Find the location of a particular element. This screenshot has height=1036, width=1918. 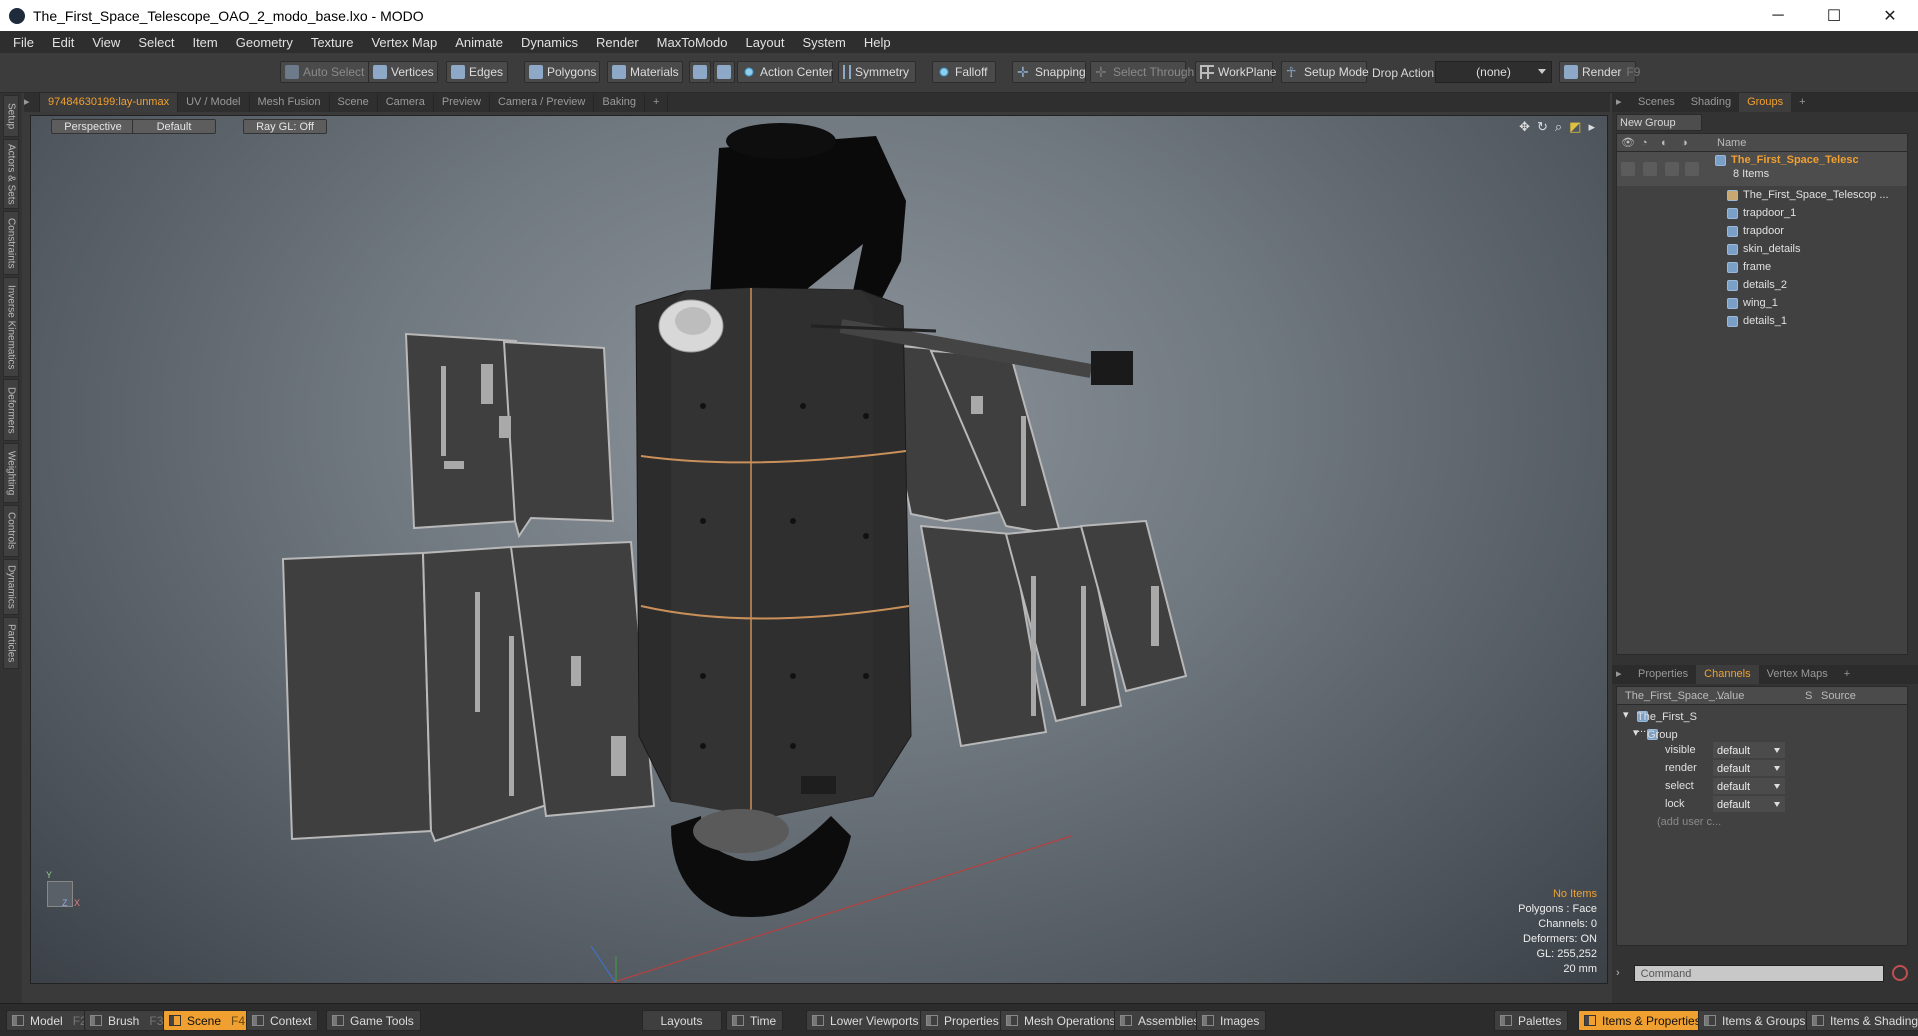

channel-row: lock default is located at coordinates (1762, 804).